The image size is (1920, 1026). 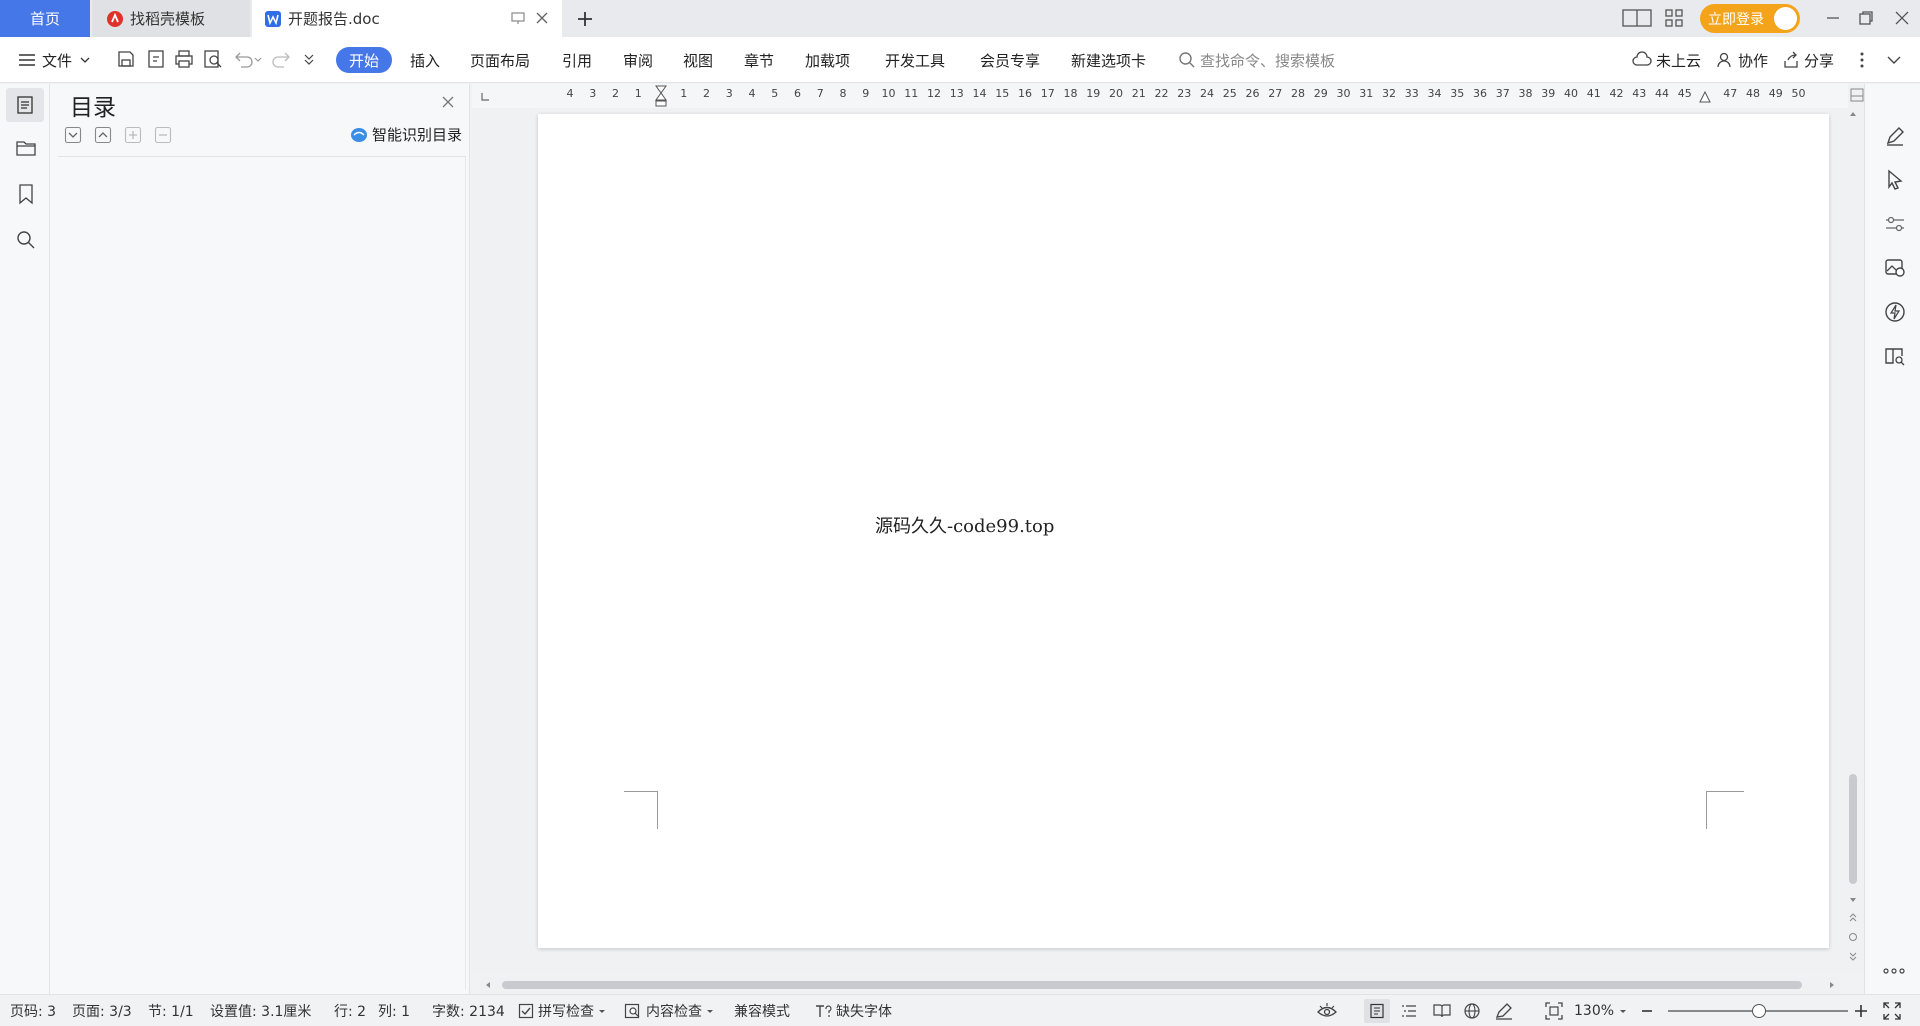 I want to click on remove-level-icon, so click(x=163, y=135).